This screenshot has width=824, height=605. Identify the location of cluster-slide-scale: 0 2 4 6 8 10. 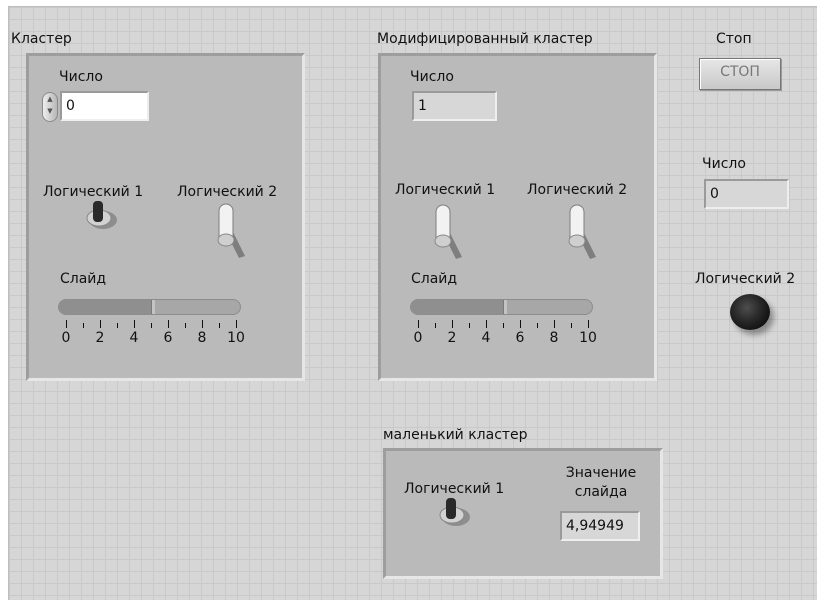
(153, 340).